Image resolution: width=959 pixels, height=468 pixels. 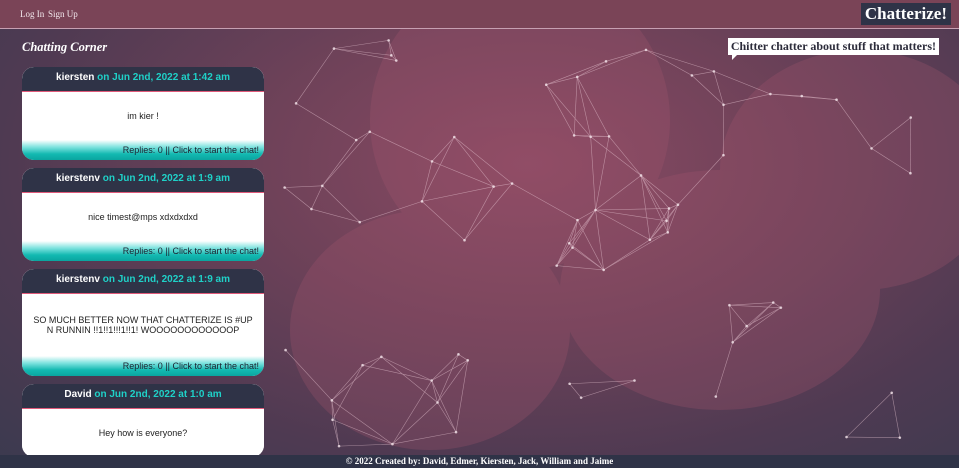 What do you see at coordinates (65, 47) in the screenshot?
I see `page-title: Chatting Corner` at bounding box center [65, 47].